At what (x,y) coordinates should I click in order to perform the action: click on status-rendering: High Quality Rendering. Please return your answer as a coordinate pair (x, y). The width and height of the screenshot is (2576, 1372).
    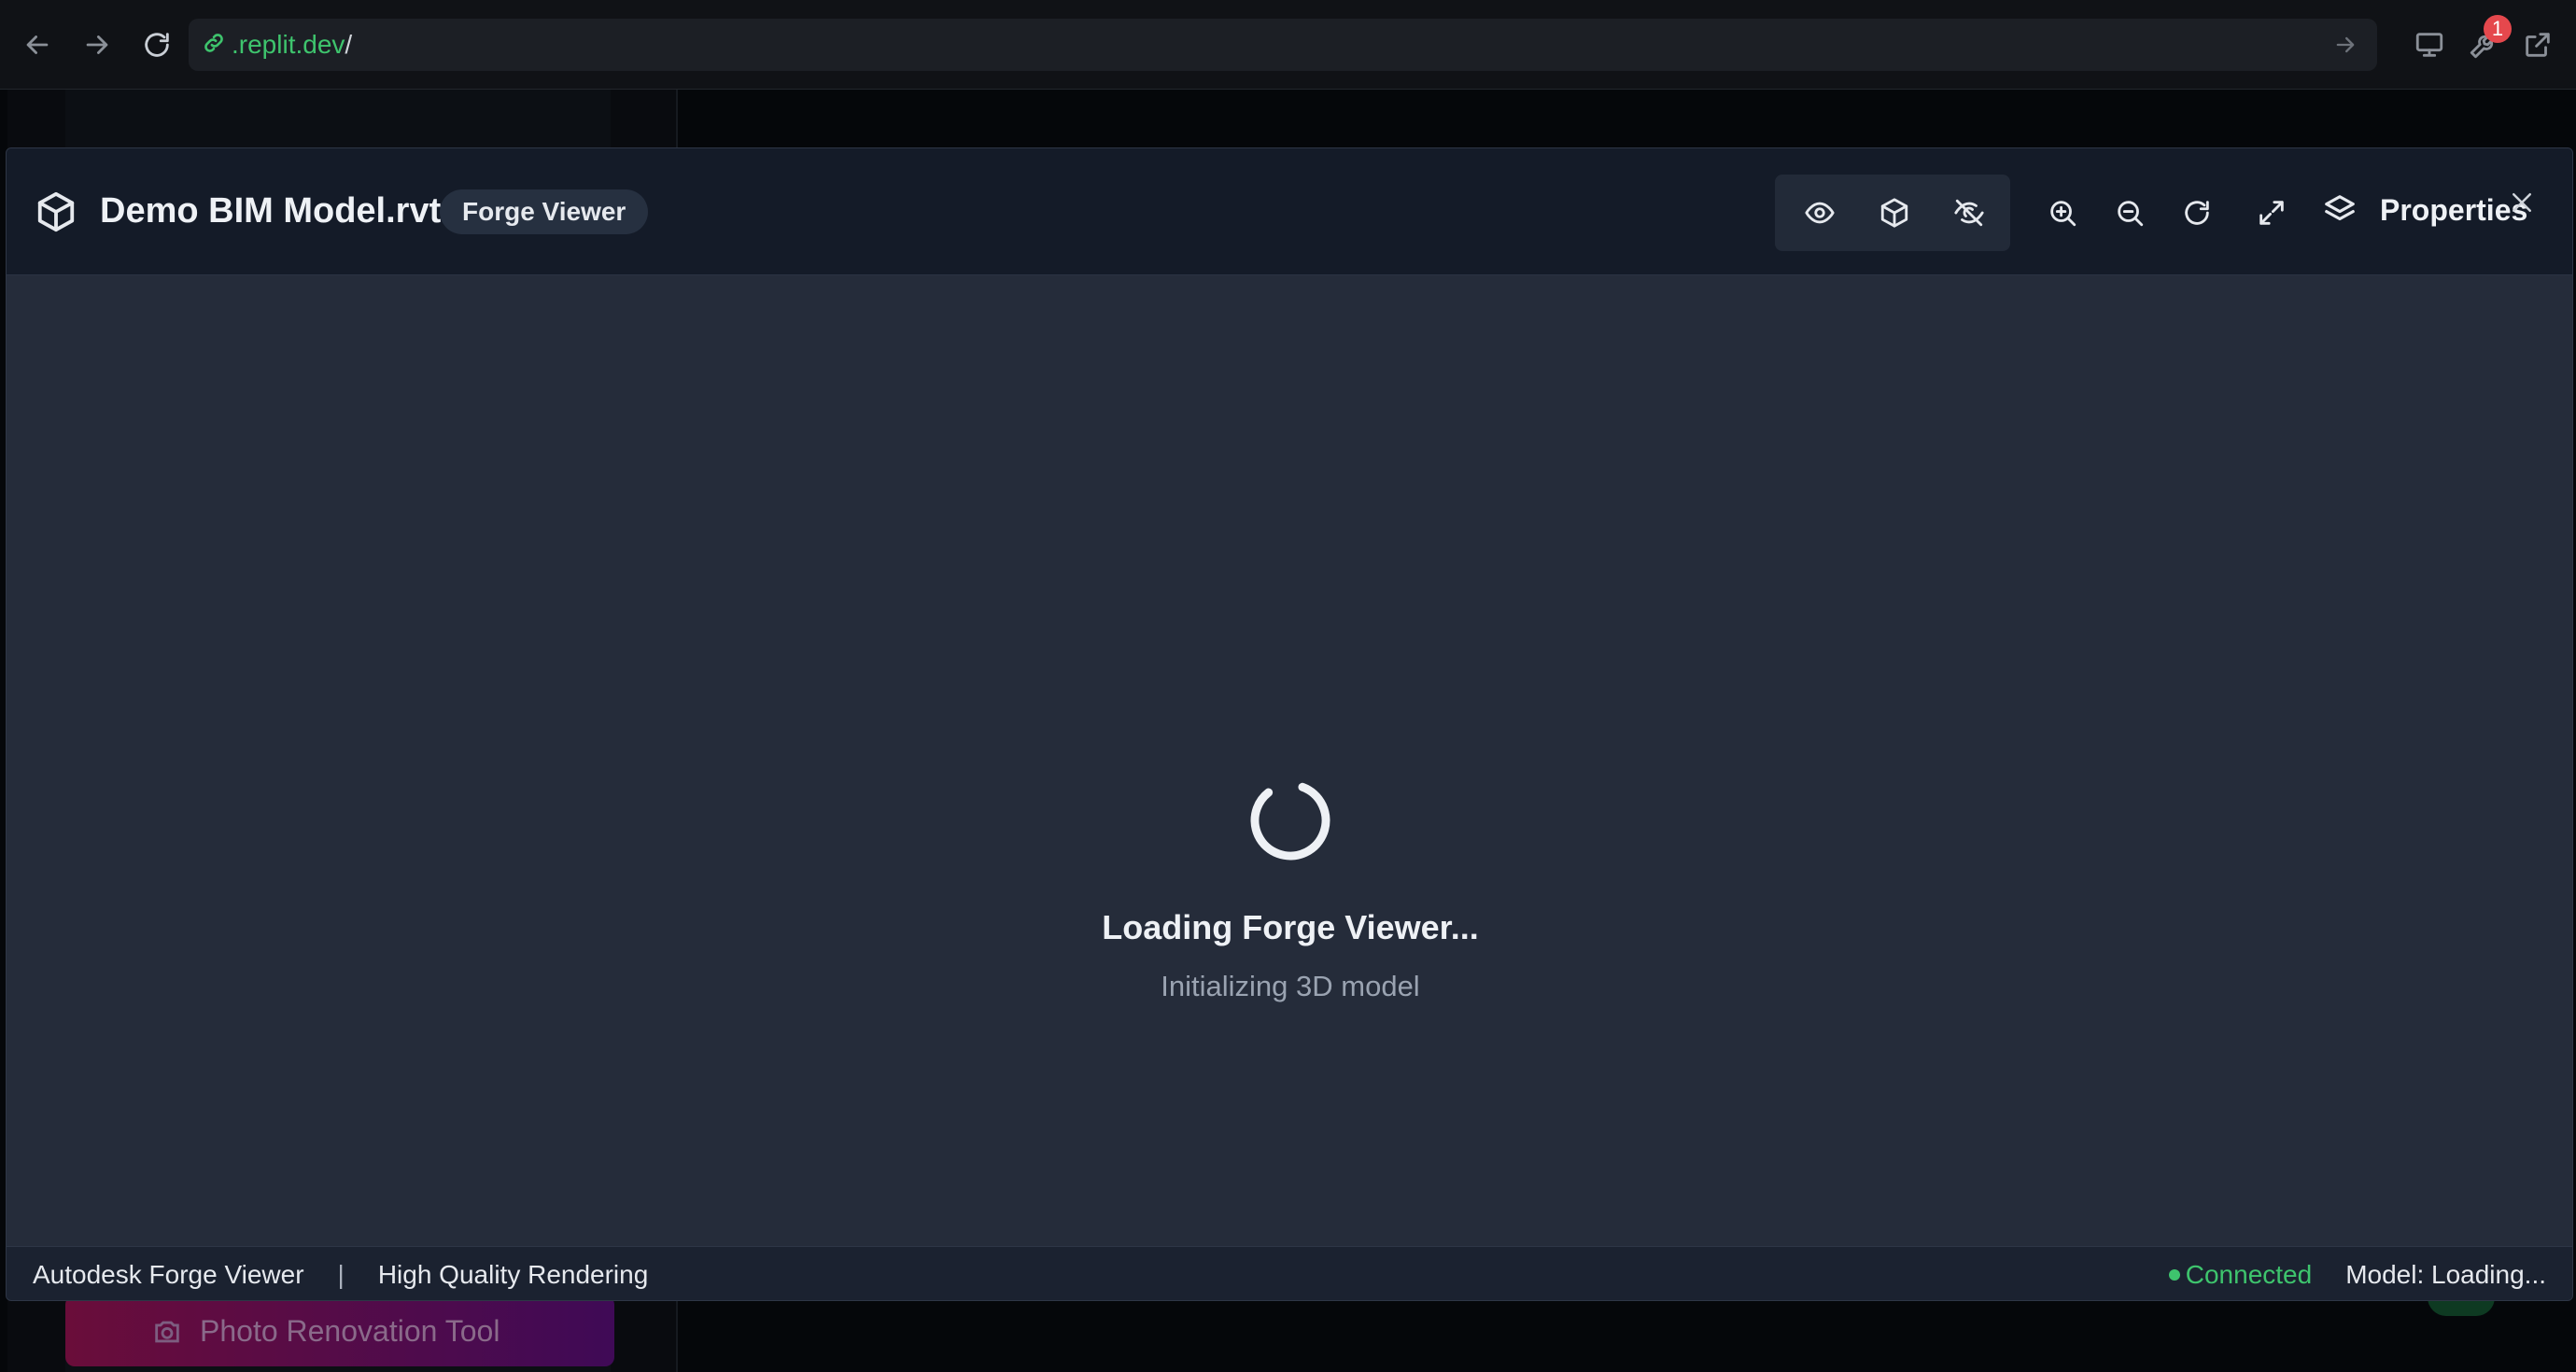
    Looking at the image, I should click on (513, 1274).